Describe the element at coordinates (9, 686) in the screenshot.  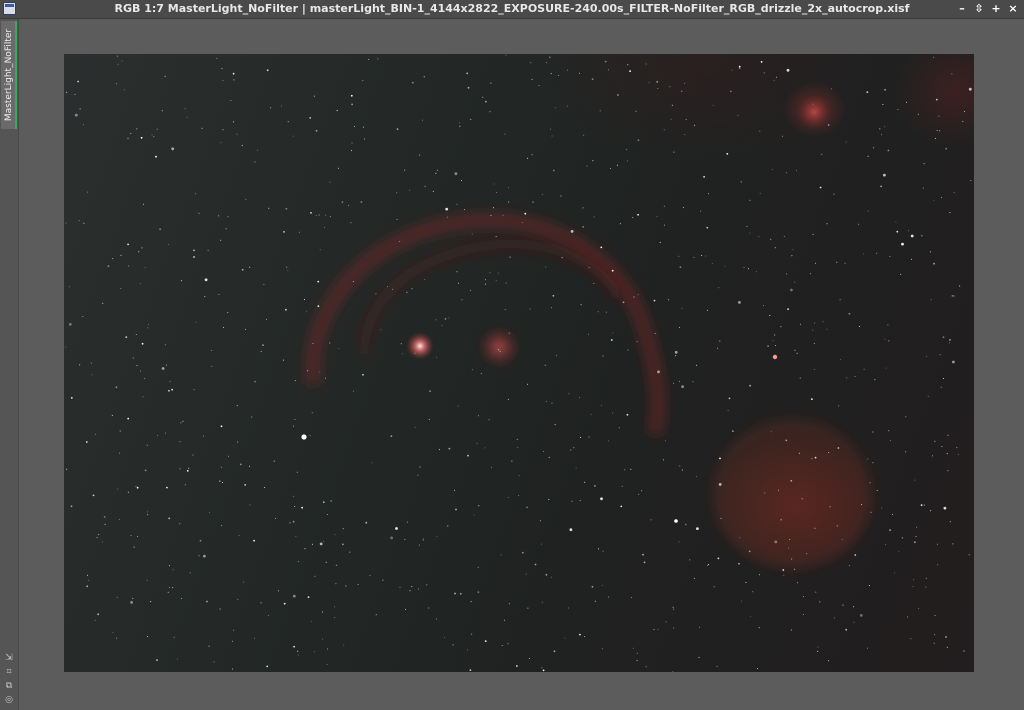
I see `clone-icon: ⧉` at that location.